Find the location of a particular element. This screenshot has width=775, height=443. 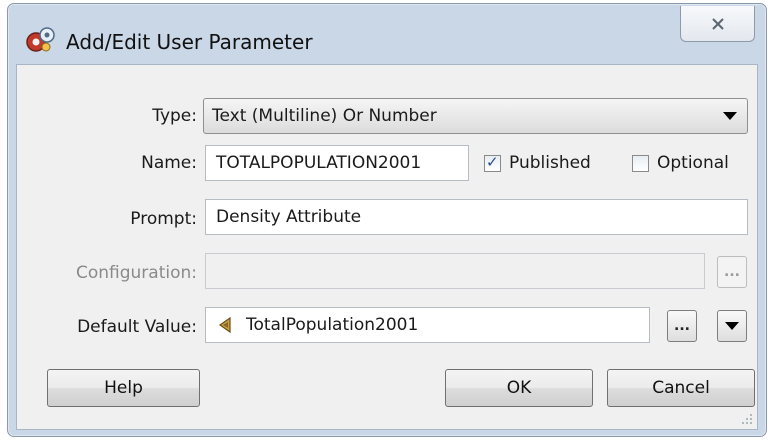

optional-checkbox: Optional is located at coordinates (680, 163).